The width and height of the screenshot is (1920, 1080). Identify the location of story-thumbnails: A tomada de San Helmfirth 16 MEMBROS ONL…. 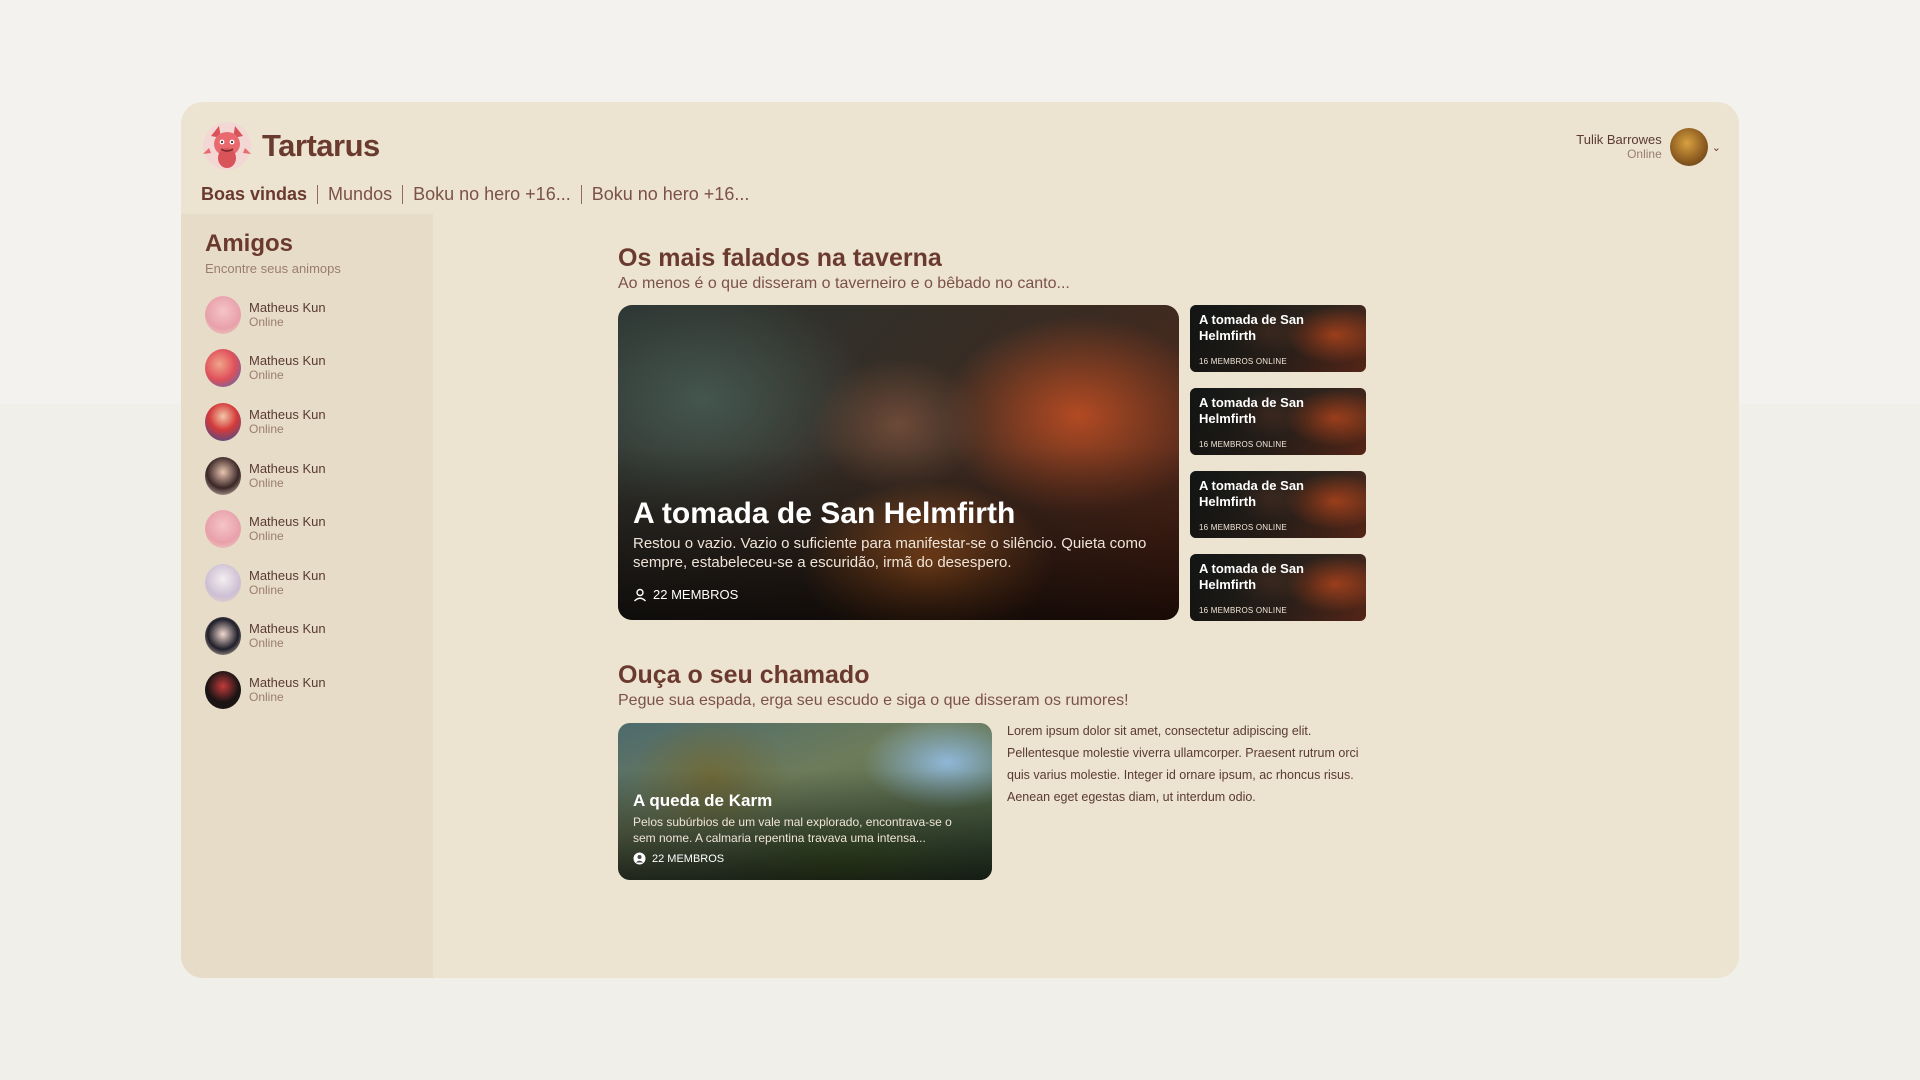
(1278, 471).